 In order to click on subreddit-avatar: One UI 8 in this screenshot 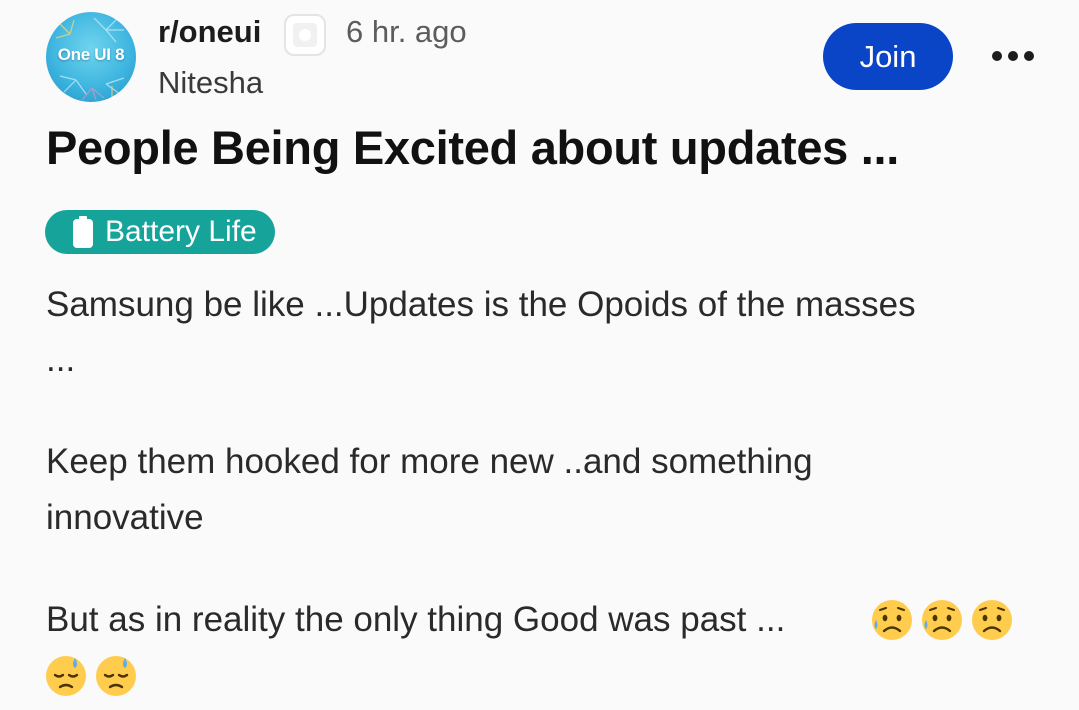, I will do `click(91, 57)`.